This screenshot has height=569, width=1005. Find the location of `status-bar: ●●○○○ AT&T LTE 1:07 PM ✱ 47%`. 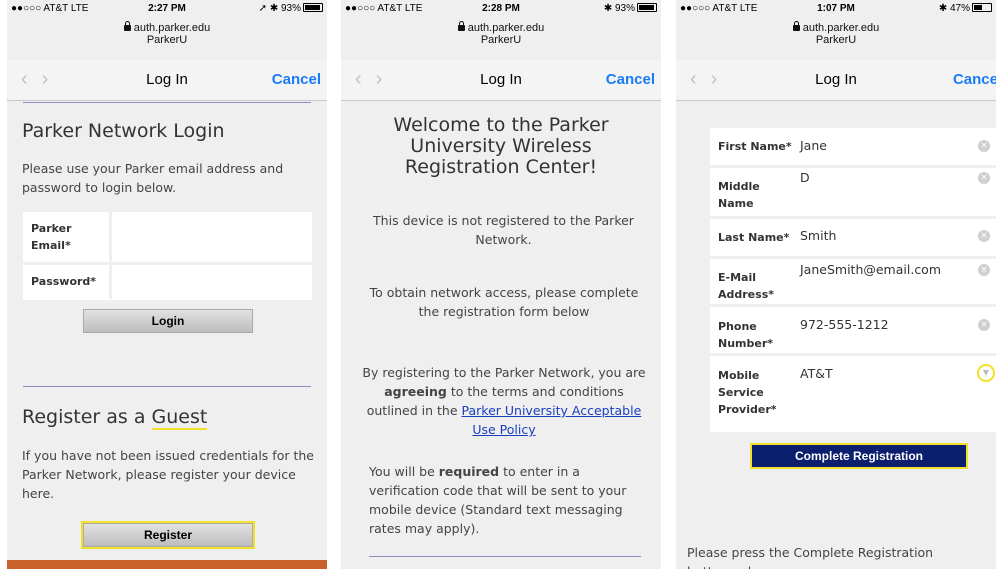

status-bar: ●●○○○ AT&T LTE 1:07 PM ✱ 47% is located at coordinates (836, 8).